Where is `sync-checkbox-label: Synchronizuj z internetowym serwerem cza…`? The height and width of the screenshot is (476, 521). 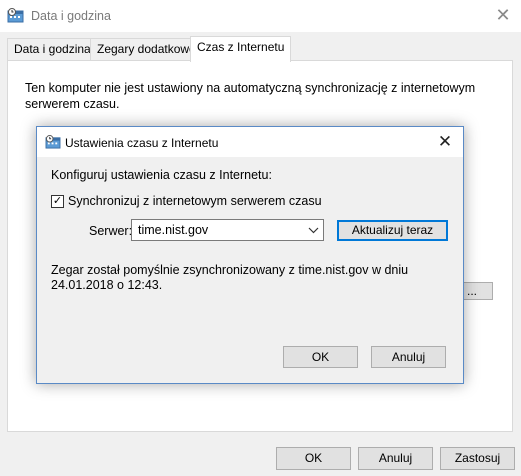 sync-checkbox-label: Synchronizuj z internetowym serwerem cza… is located at coordinates (195, 201).